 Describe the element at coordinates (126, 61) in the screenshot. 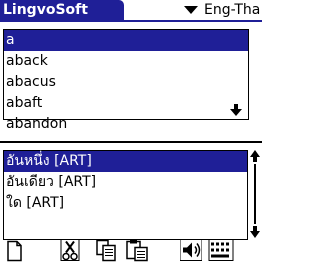

I see `word-list-item: aback` at that location.